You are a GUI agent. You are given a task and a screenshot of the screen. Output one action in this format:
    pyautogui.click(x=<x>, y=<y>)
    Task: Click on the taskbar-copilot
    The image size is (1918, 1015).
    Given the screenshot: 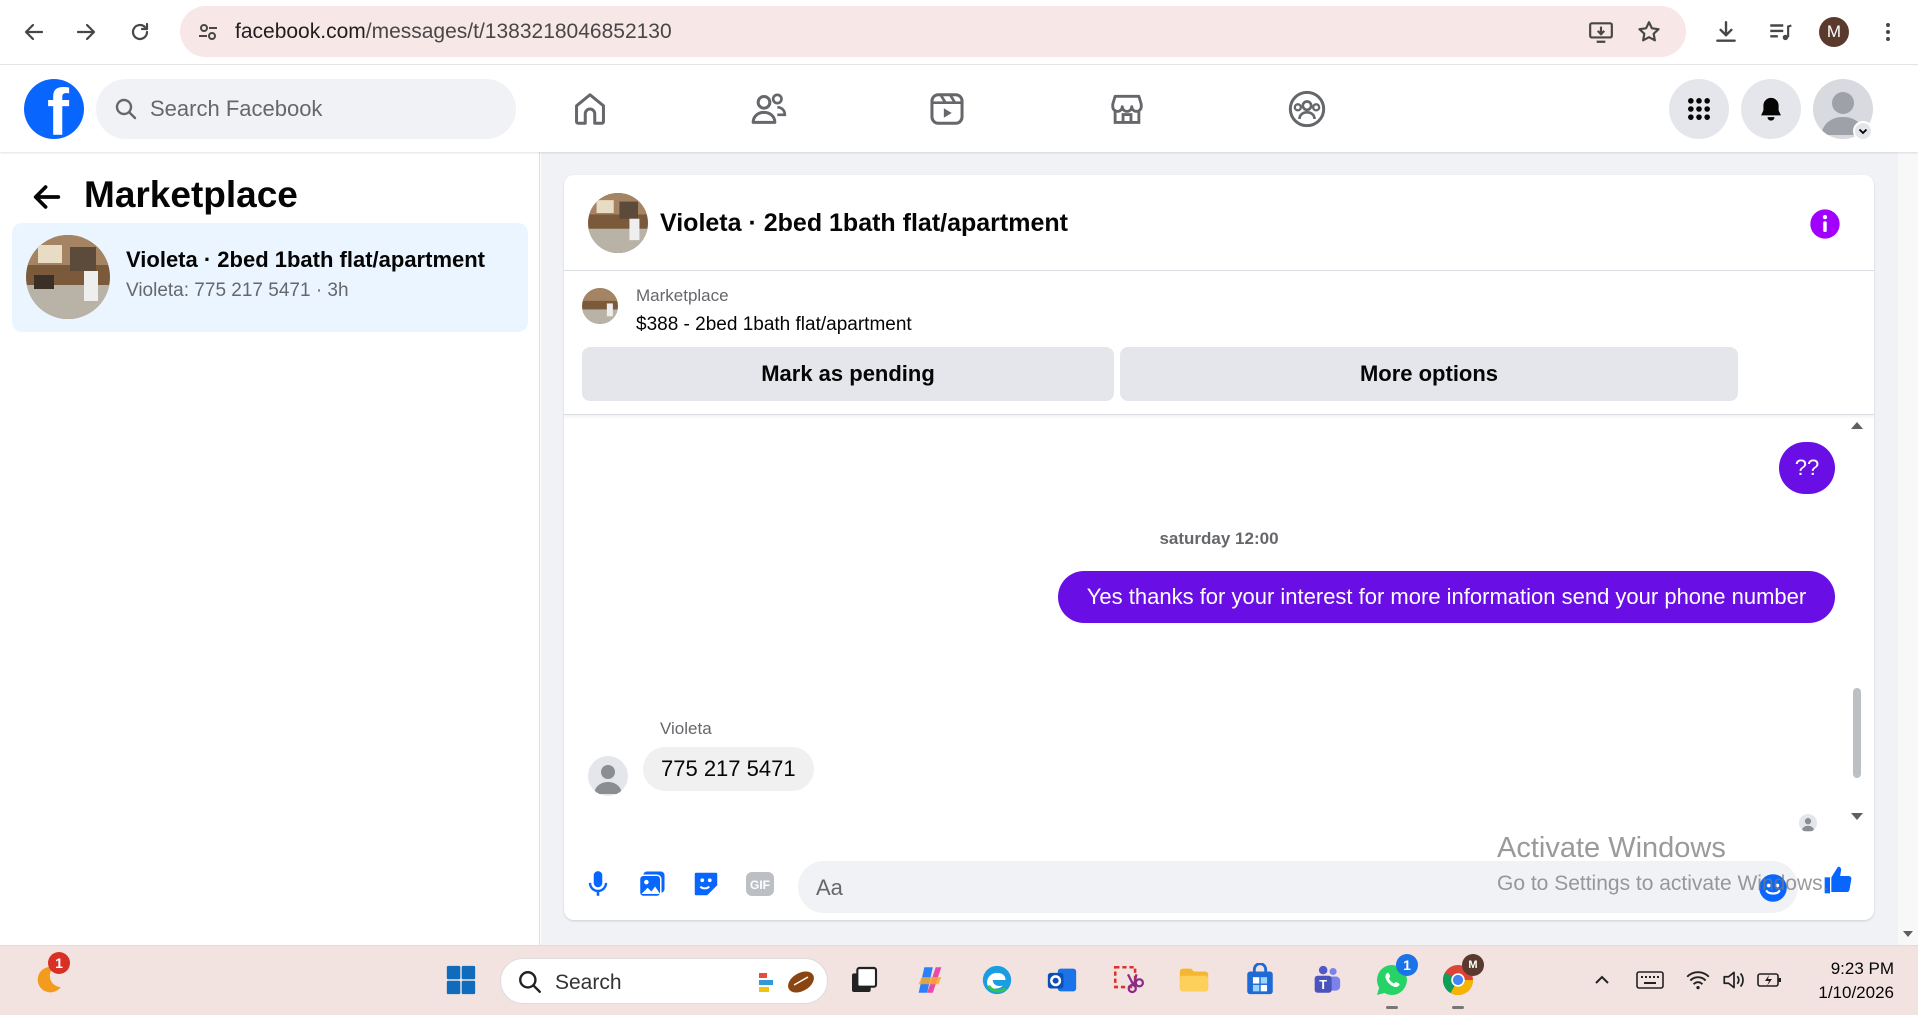 What is the action you would take?
    pyautogui.click(x=930, y=980)
    